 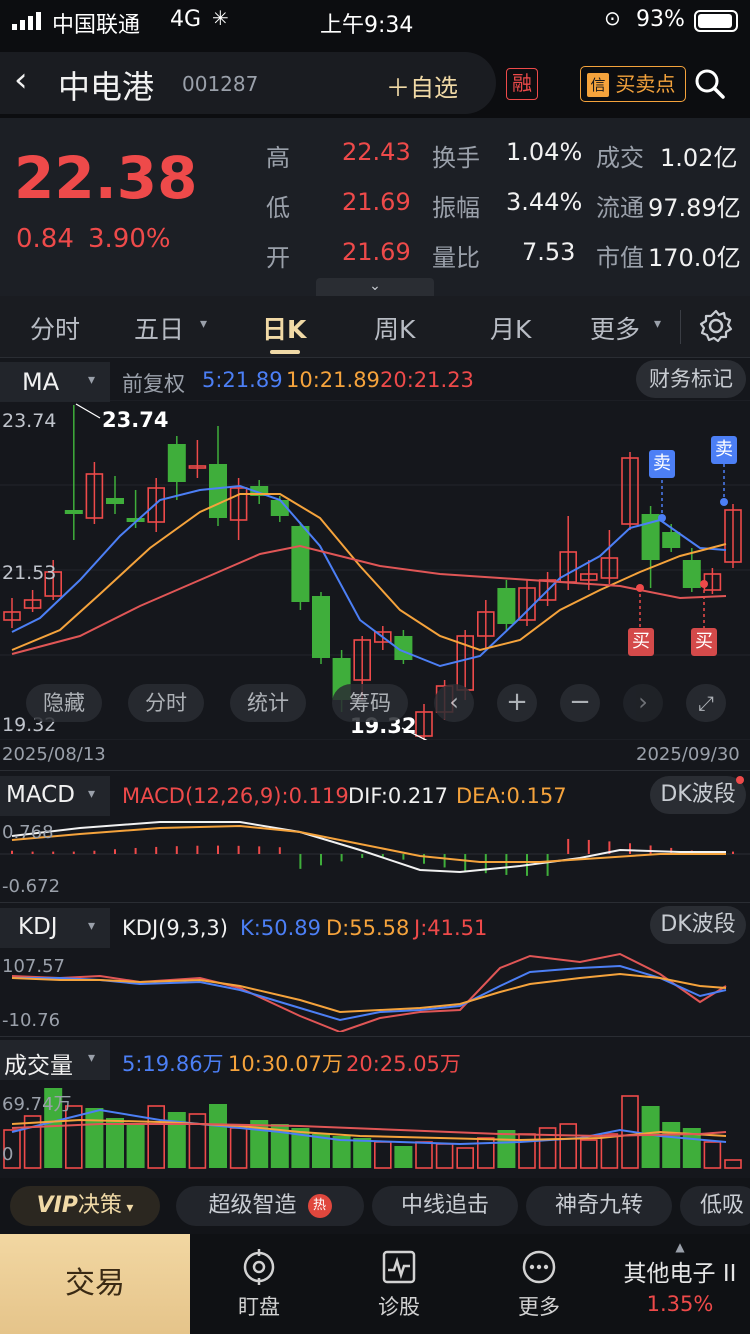 I want to click on xin-icon: 信, so click(x=598, y=84).